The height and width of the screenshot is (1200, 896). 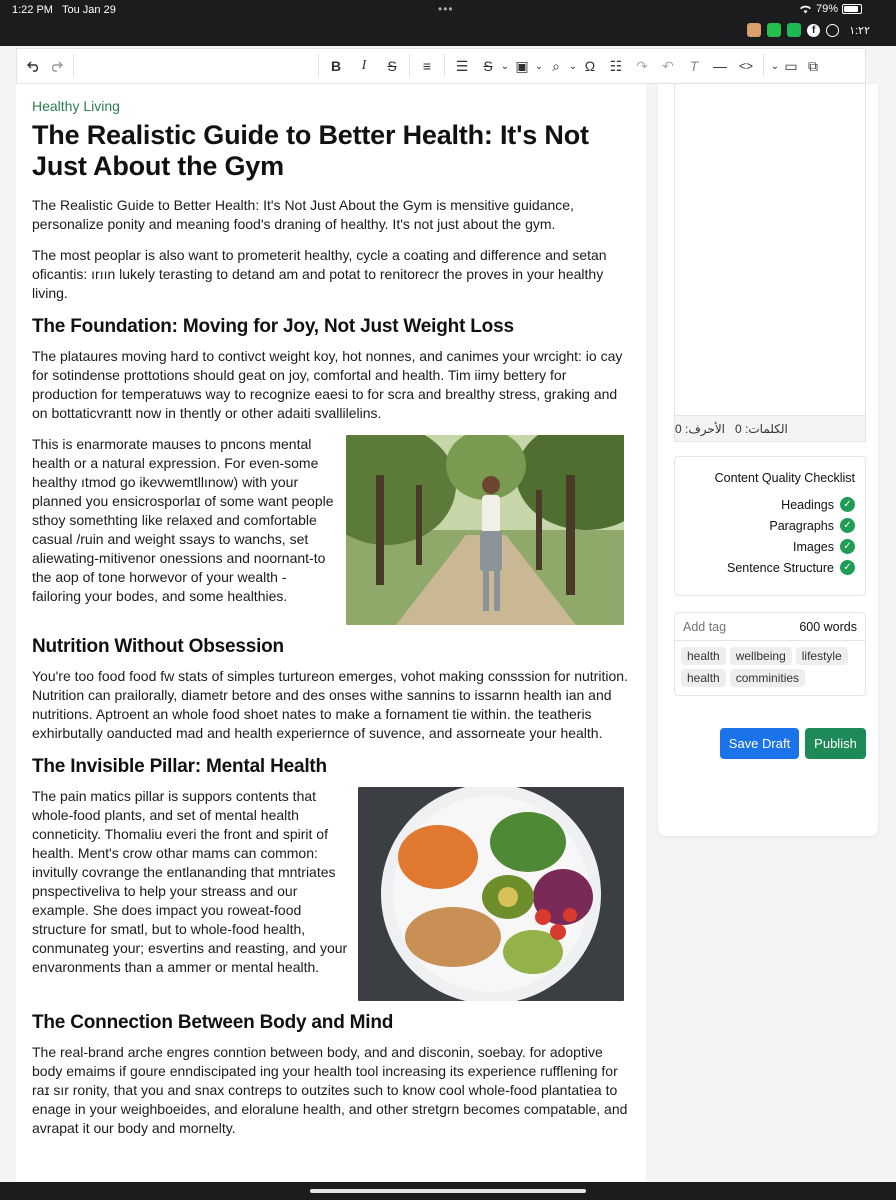 What do you see at coordinates (56, 66) in the screenshot?
I see `redo-icon` at bounding box center [56, 66].